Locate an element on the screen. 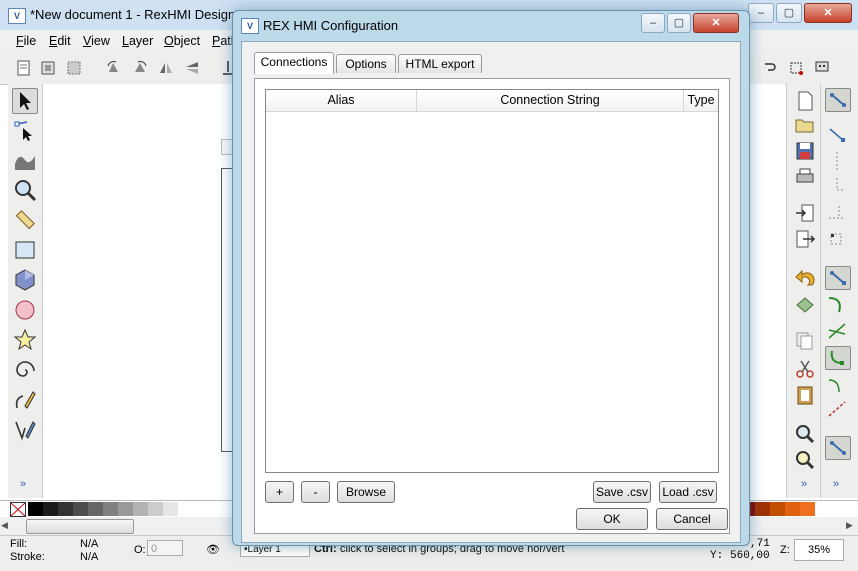 This screenshot has width=858, height=571. menu-edit: Edit is located at coordinates (60, 41).